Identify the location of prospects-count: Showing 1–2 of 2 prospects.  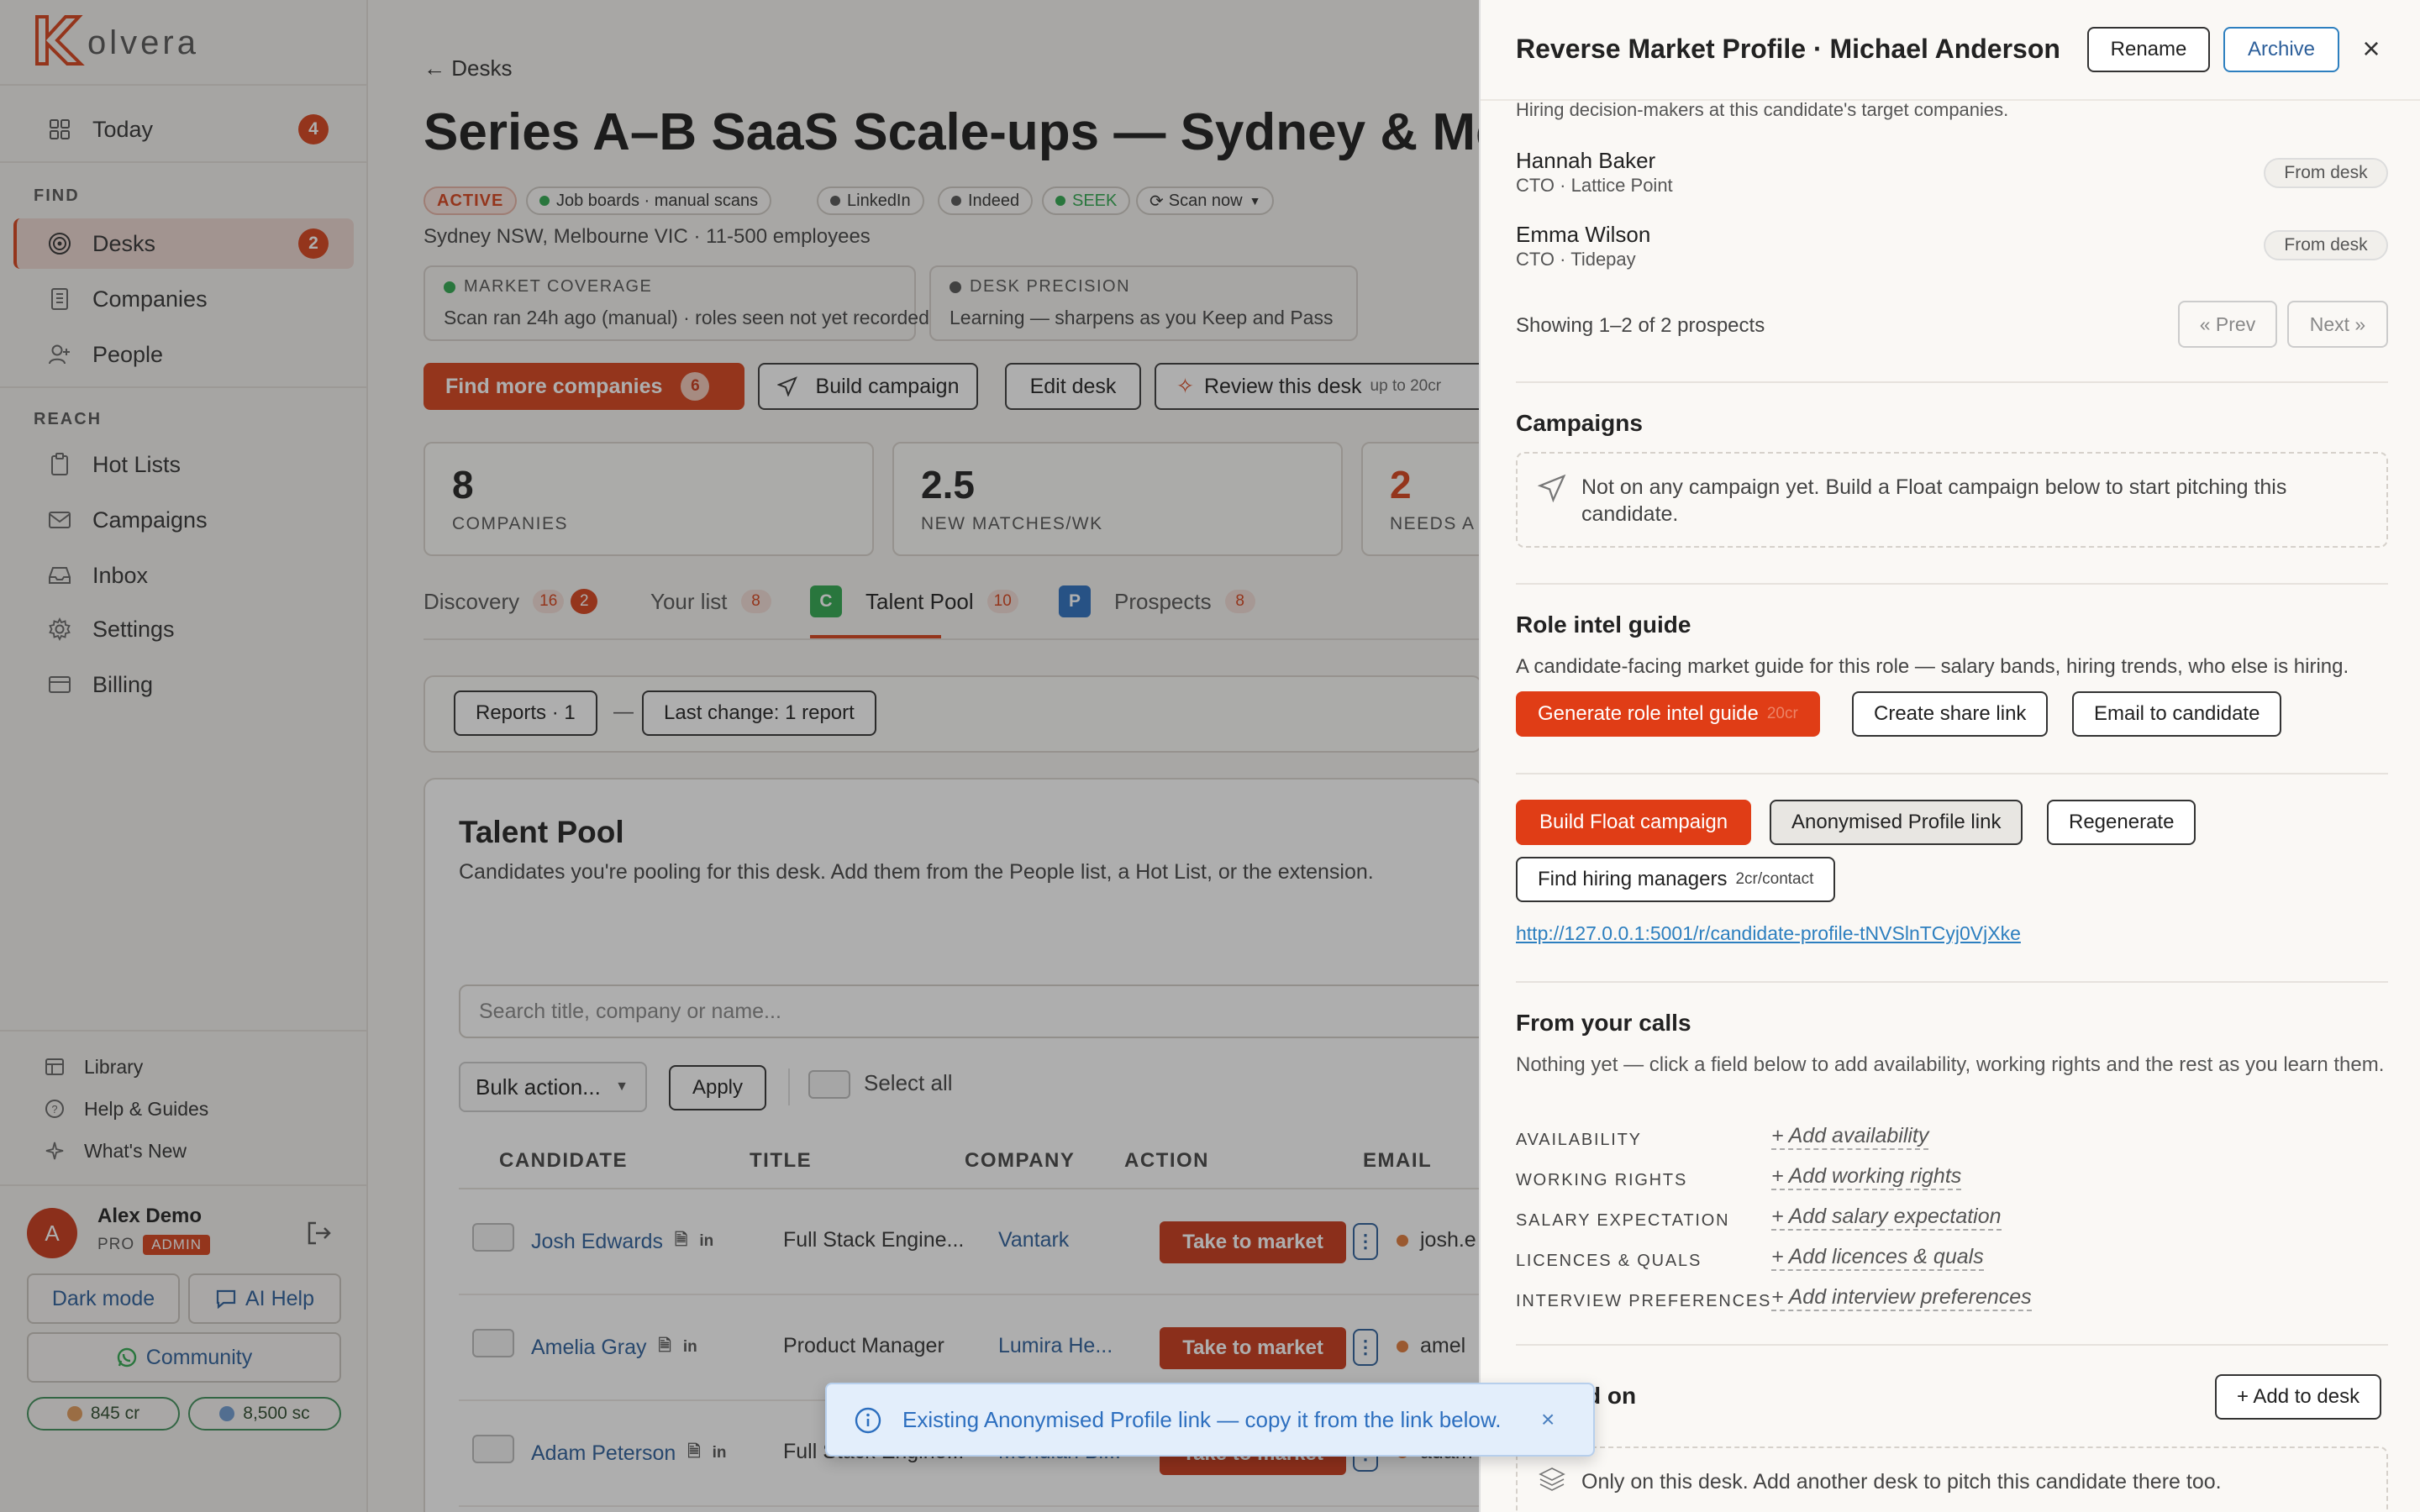
(1640, 325).